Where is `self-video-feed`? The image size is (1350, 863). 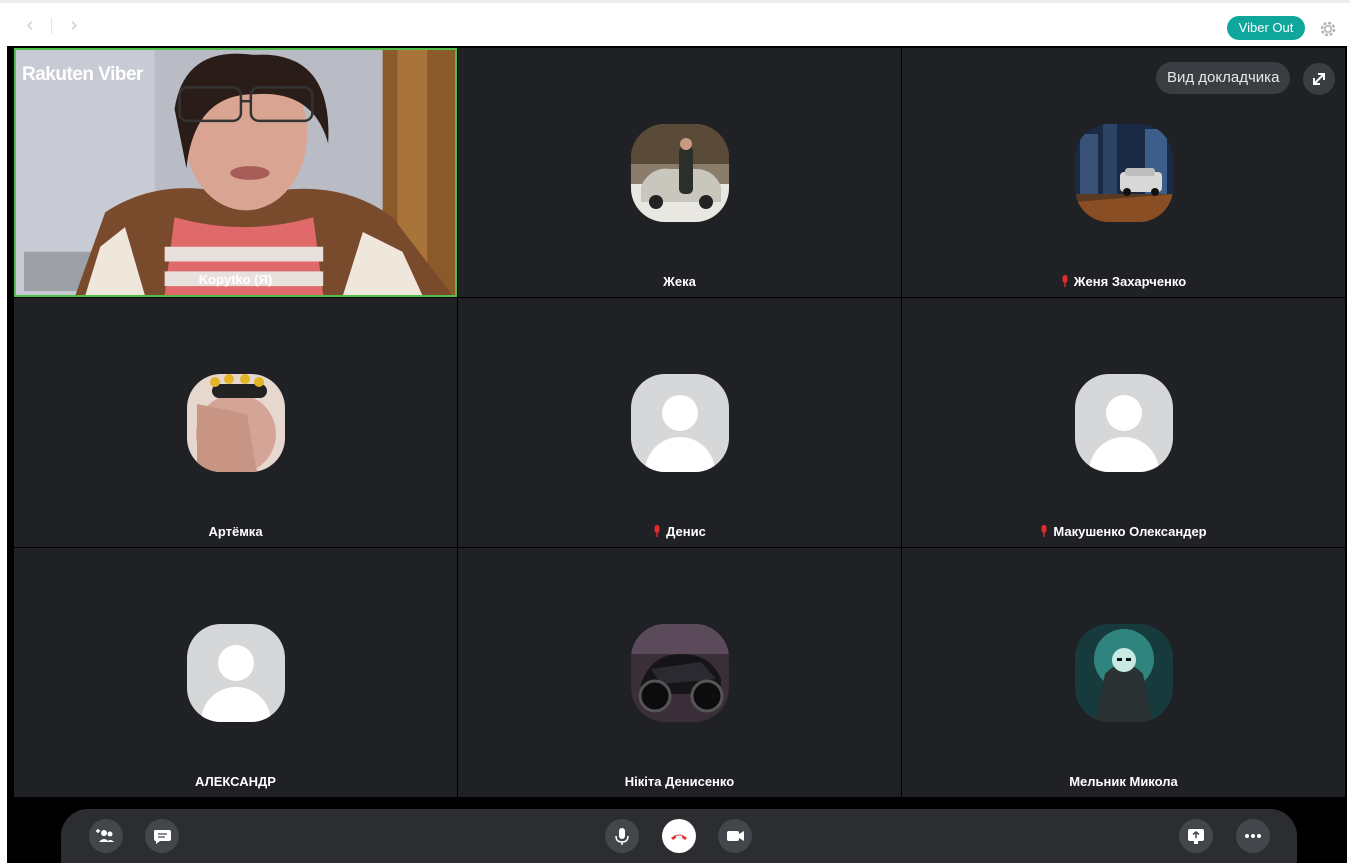 self-video-feed is located at coordinates (235, 172).